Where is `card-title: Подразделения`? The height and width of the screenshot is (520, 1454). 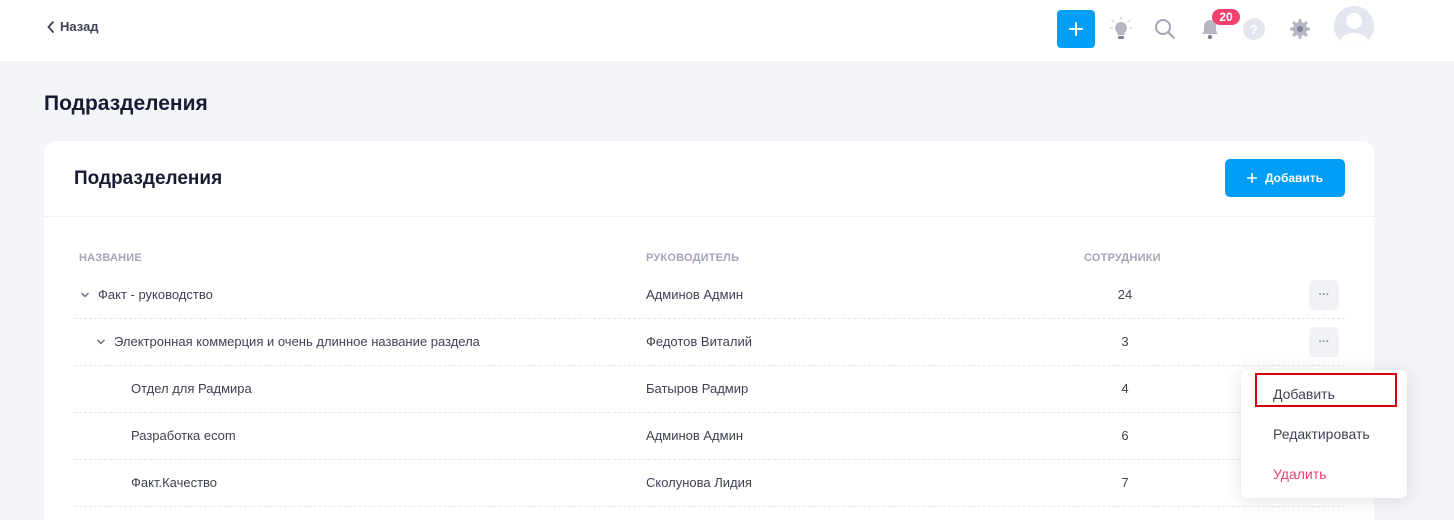
card-title: Подразделения is located at coordinates (148, 178).